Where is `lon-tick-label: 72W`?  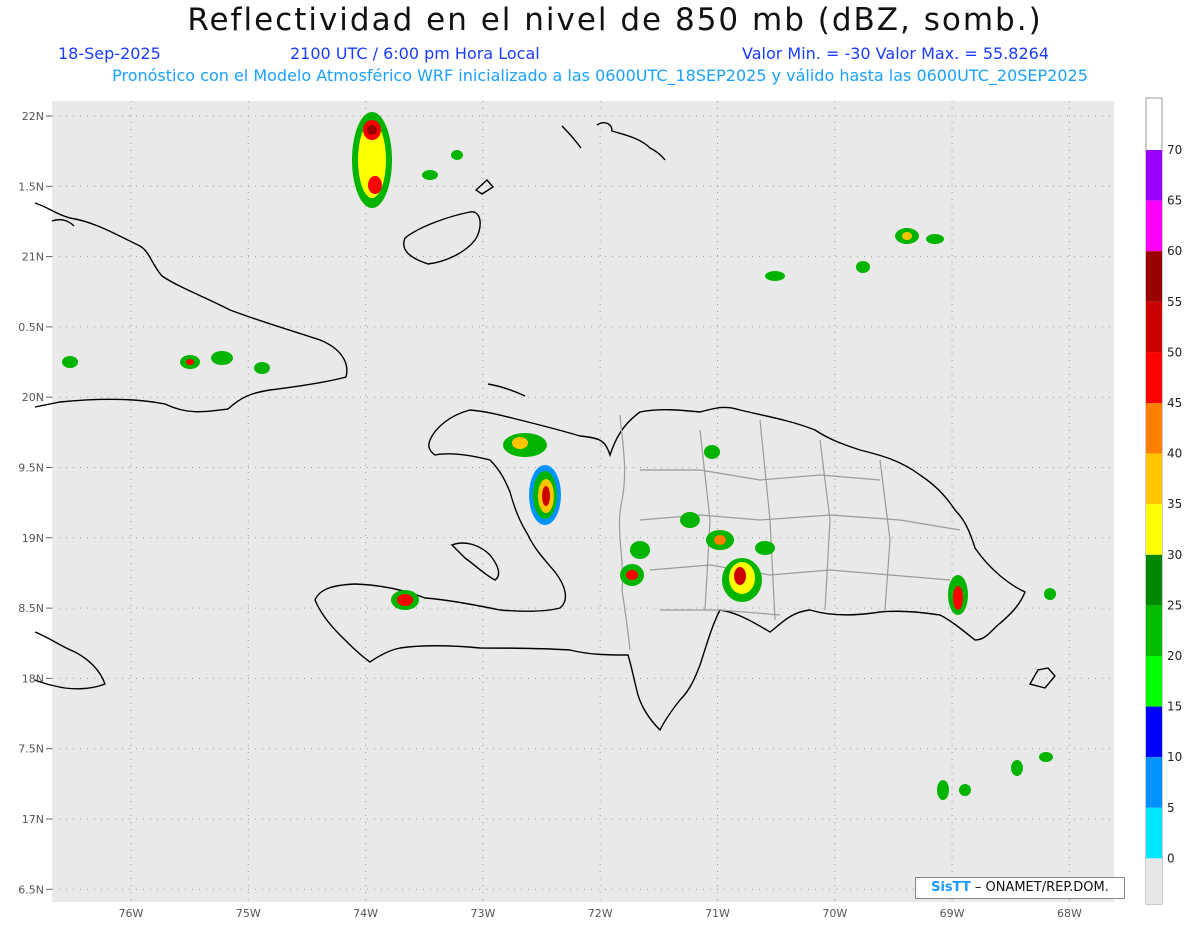
lon-tick-label: 72W is located at coordinates (600, 913).